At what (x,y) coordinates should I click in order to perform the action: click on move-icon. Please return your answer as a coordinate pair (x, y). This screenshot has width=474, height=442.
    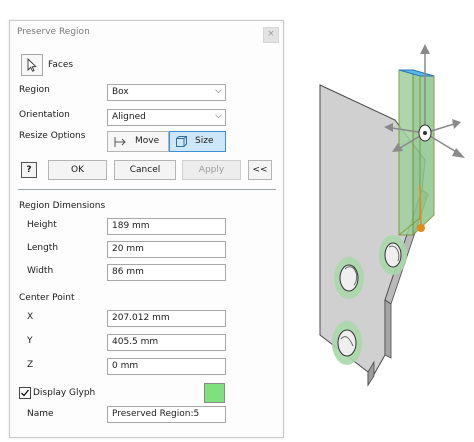
    Looking at the image, I should click on (120, 142).